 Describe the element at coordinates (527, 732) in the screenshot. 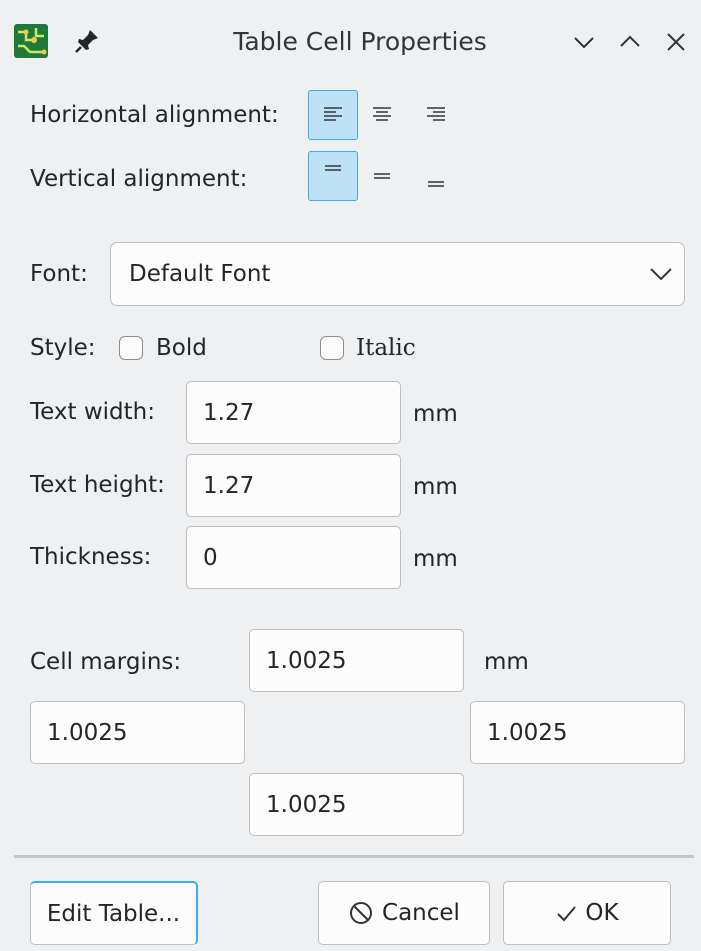

I see `margin-right-value: 1.0025` at that location.